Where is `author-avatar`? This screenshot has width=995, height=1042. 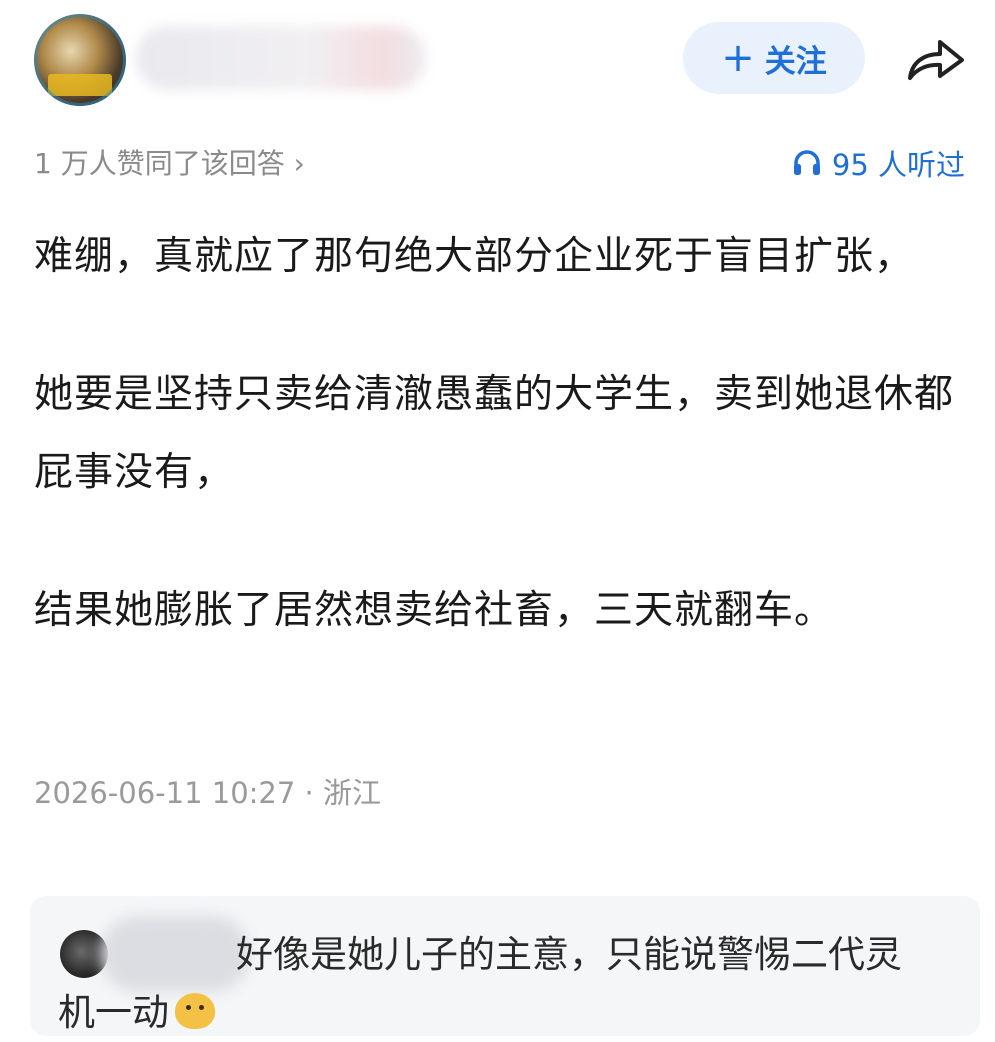 author-avatar is located at coordinates (80, 60).